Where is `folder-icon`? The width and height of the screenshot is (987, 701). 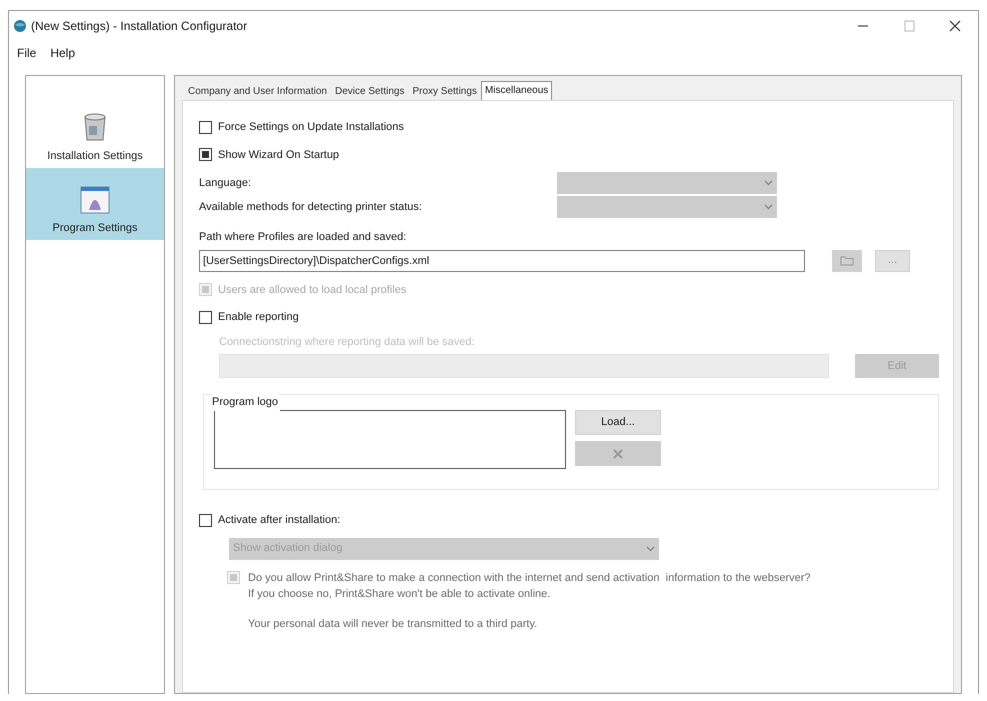
folder-icon is located at coordinates (847, 260).